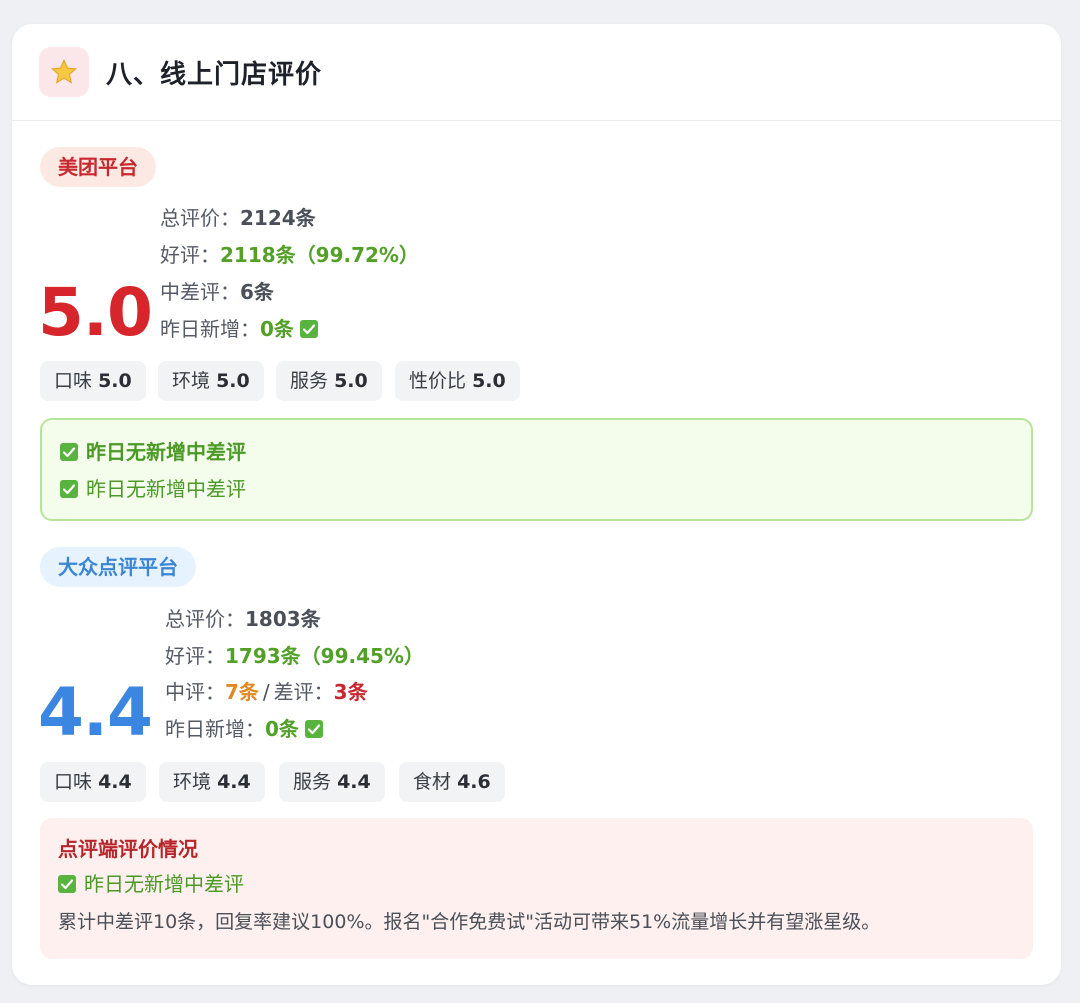  I want to click on meituan-notice-line-1: 昨日无新增中差评, so click(153, 452).